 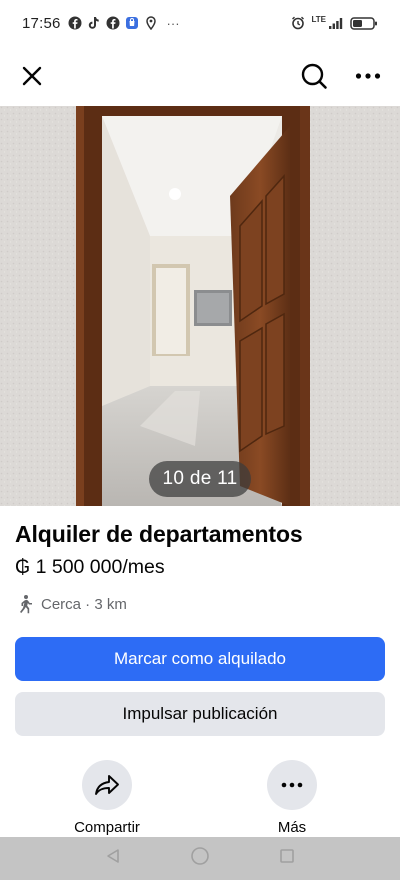 I want to click on status-right: LTE, so click(x=334, y=22).